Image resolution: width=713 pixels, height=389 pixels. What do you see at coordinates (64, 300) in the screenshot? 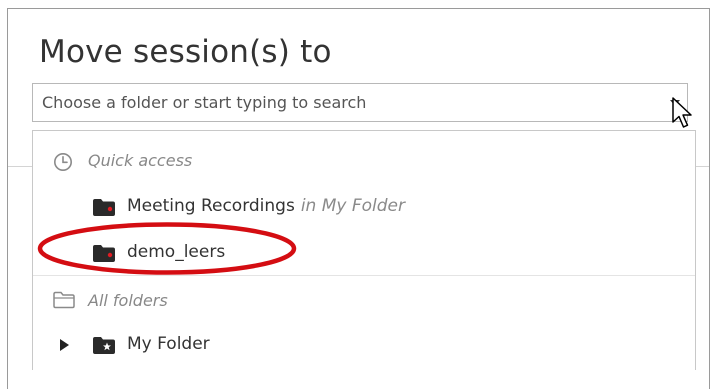
I see `folder-outline-icon` at bounding box center [64, 300].